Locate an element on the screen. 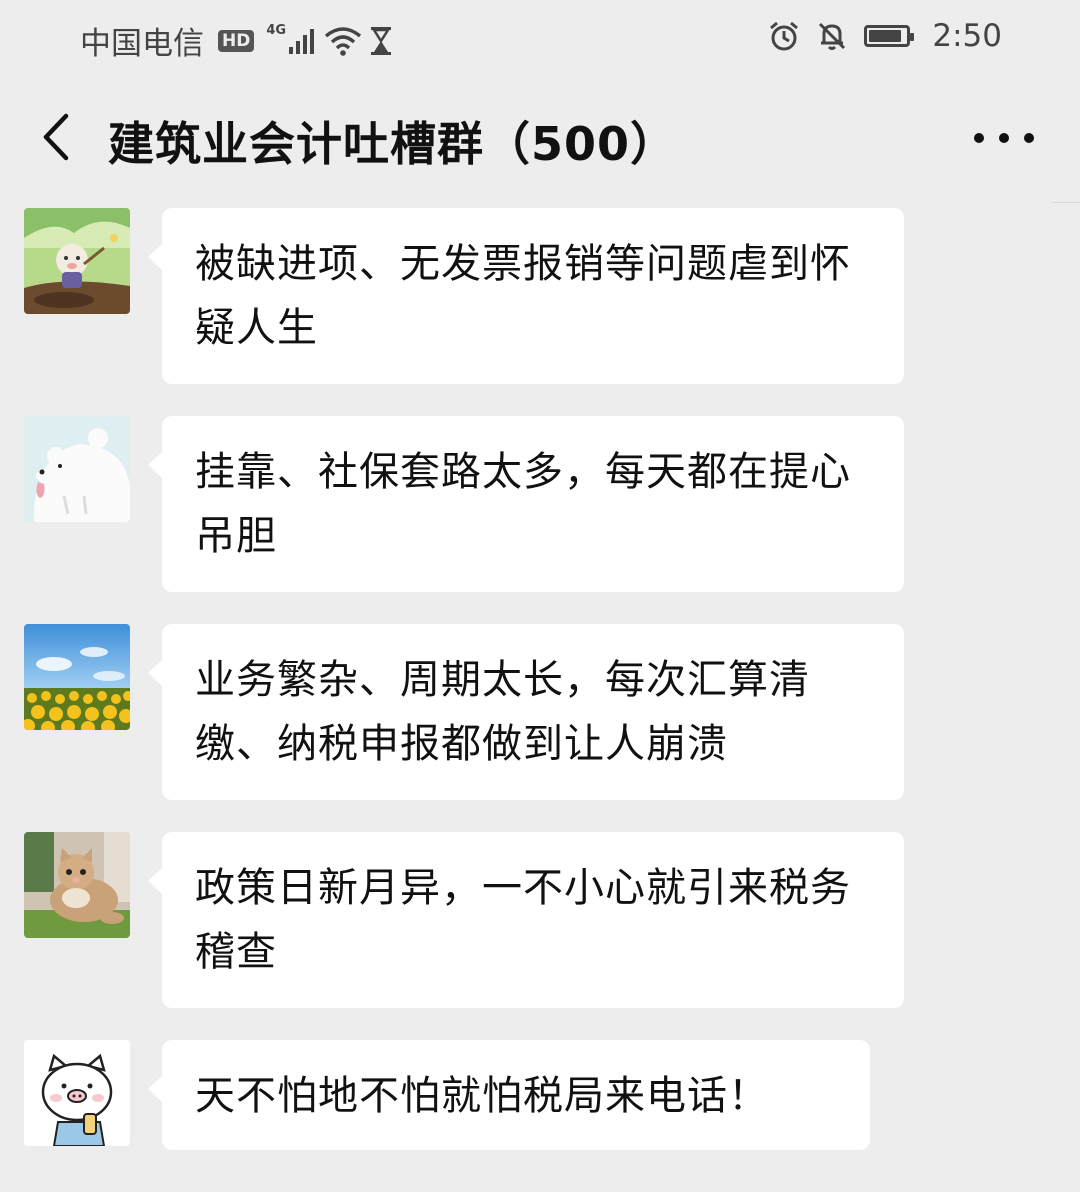 Image resolution: width=1080 pixels, height=1192 pixels. message-text: 天不怕地不怕就怕税局来电话！ is located at coordinates (482, 1096).